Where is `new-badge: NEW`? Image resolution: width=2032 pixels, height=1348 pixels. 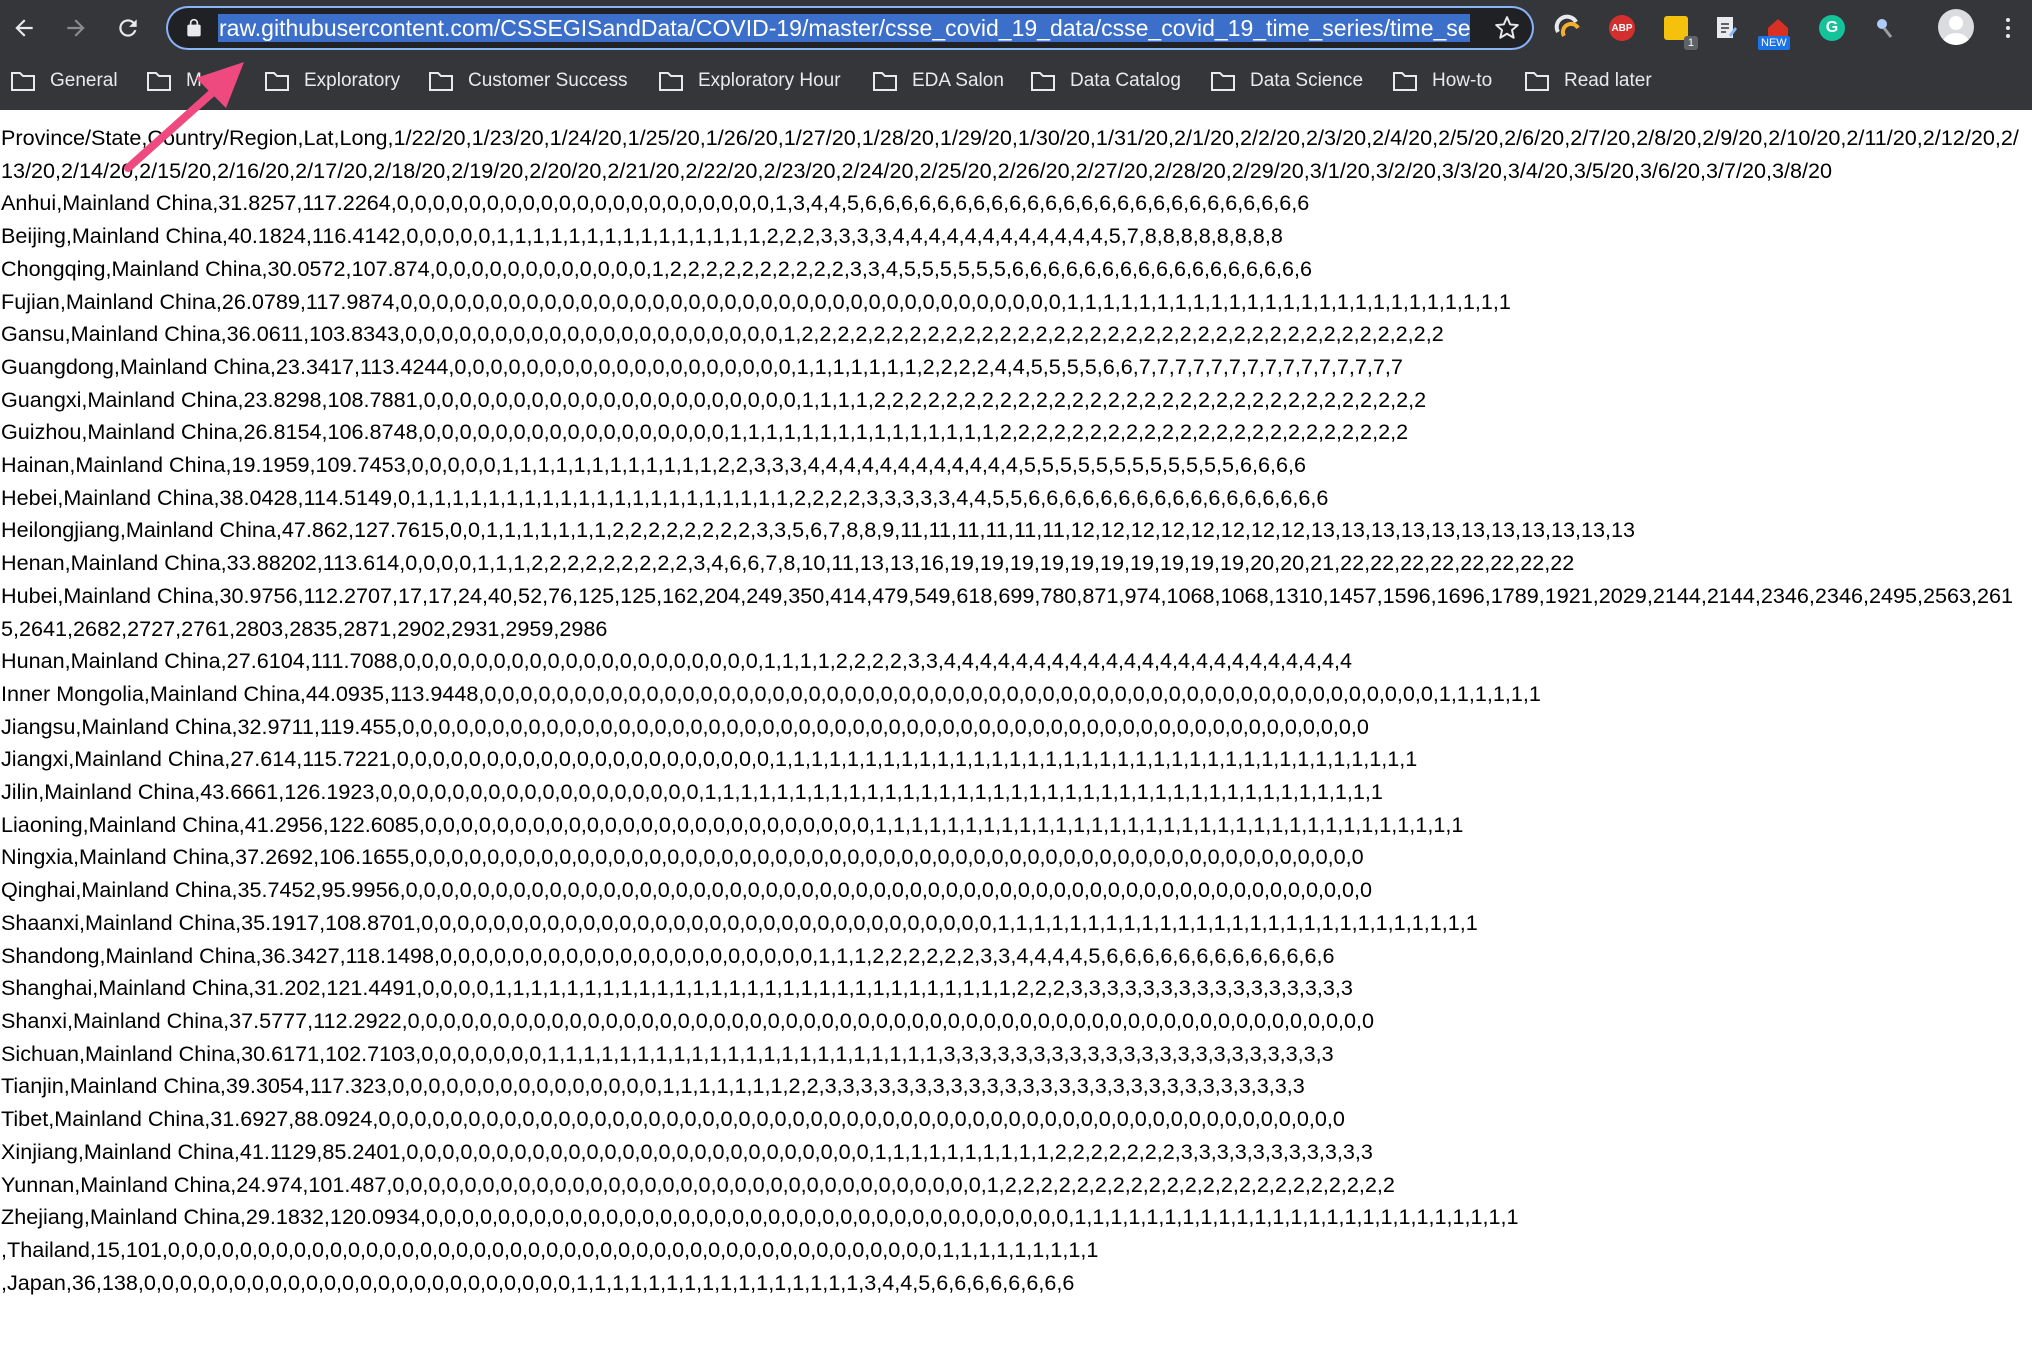 new-badge: NEW is located at coordinates (1774, 43).